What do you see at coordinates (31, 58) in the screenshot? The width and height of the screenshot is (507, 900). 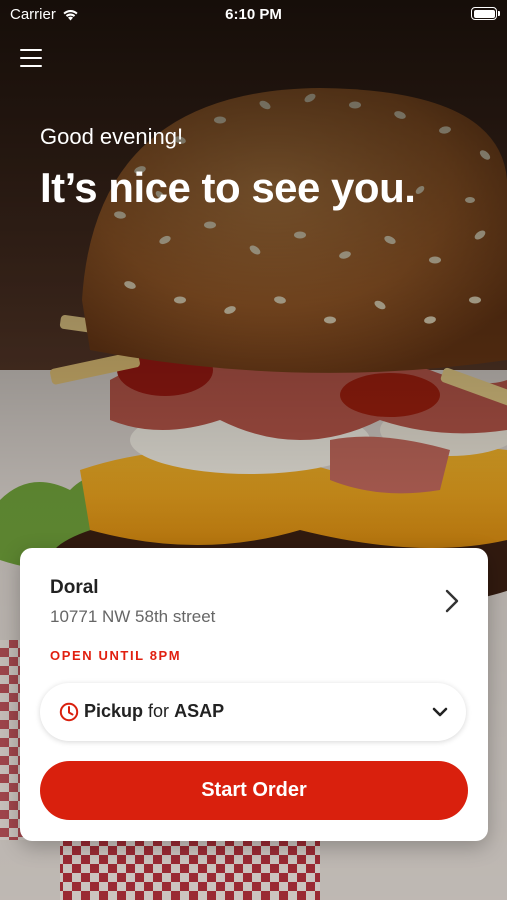 I see `hamburger-menu-icon` at bounding box center [31, 58].